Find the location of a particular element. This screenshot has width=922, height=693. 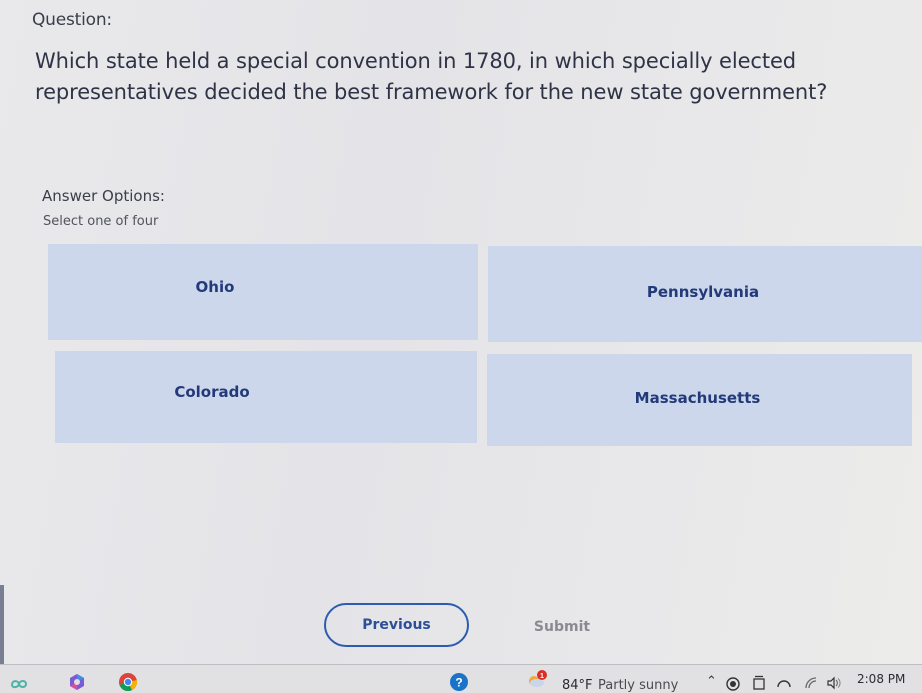

answer-option-label: Massachusetts is located at coordinates (697, 398).